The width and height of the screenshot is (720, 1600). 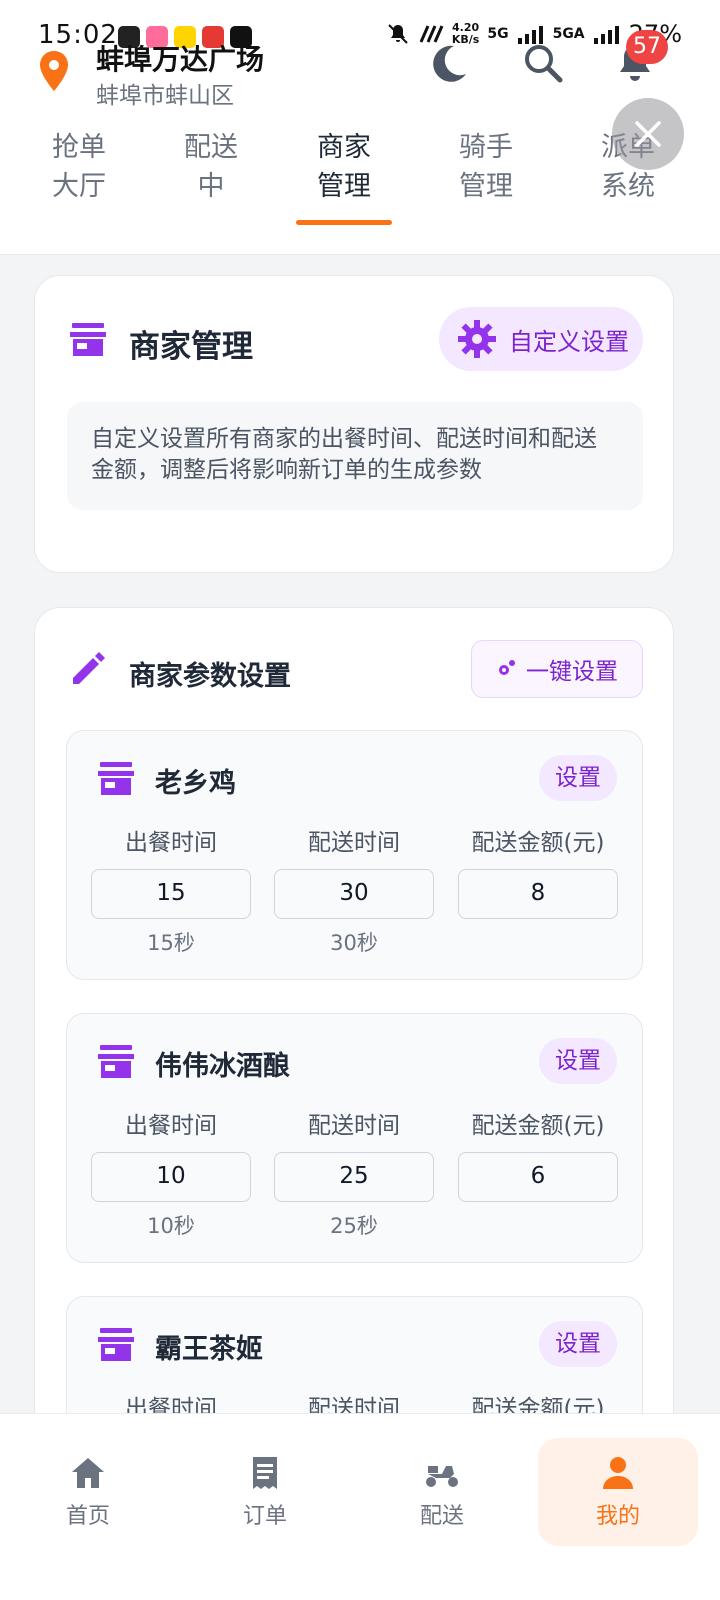 What do you see at coordinates (171, 1177) in the screenshot?
I see `prep-time-input: 10` at bounding box center [171, 1177].